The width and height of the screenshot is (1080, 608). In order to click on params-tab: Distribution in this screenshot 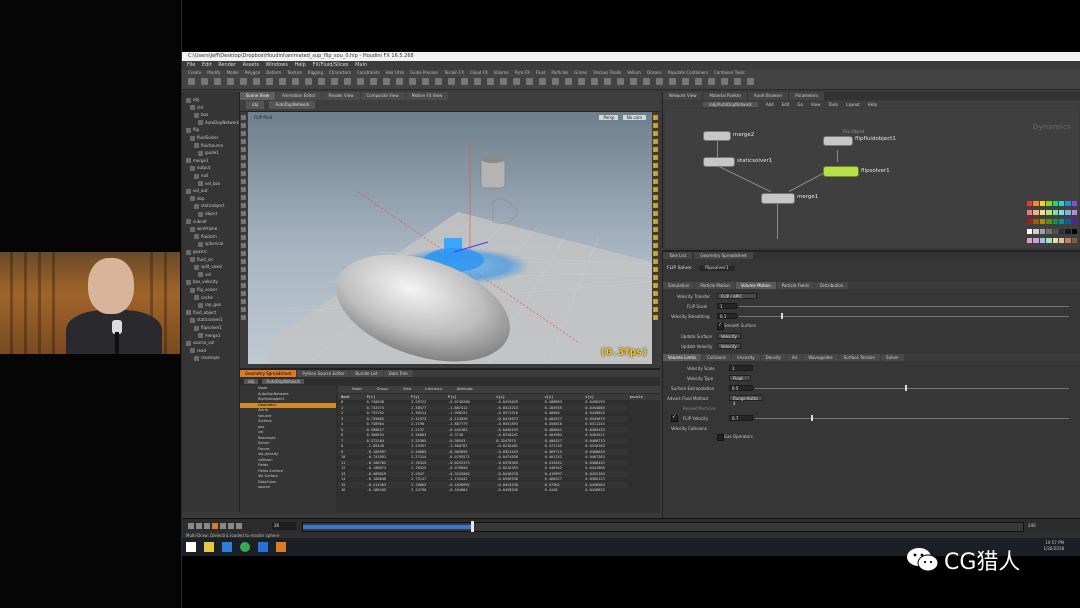, I will do `click(832, 285)`.